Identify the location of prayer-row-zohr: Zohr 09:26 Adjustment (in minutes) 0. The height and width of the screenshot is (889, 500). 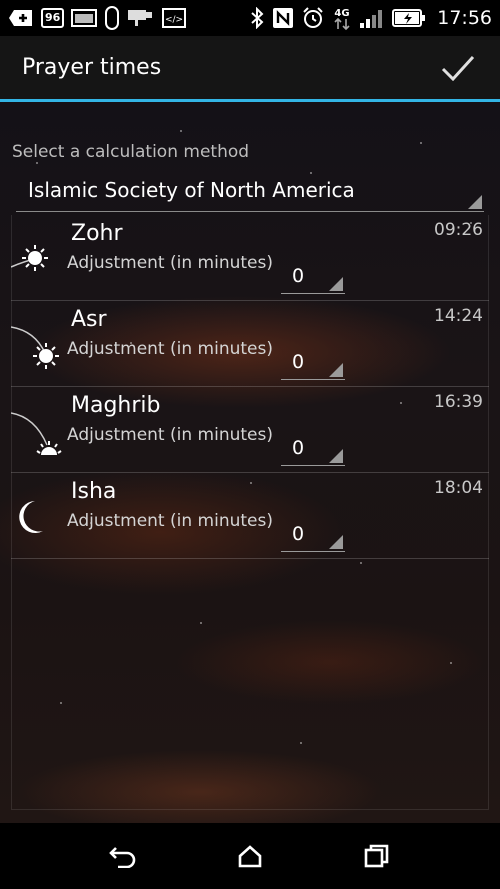
(249, 258).